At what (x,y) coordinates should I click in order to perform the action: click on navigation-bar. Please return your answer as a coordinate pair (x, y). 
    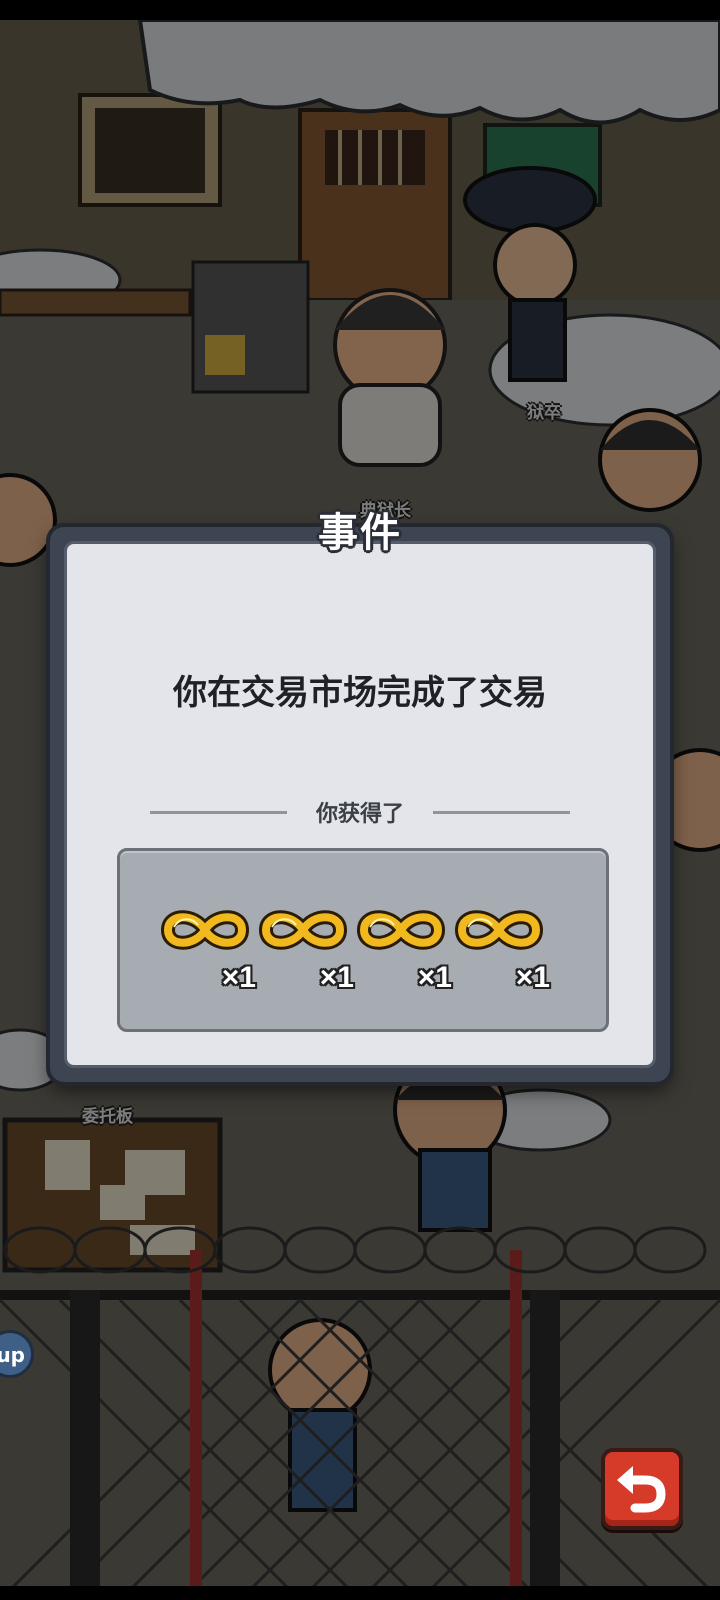
    Looking at the image, I should click on (360, 1593).